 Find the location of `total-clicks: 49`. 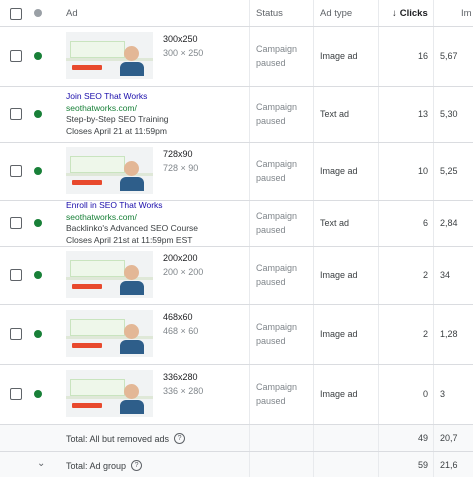

total-clicks: 49 is located at coordinates (422, 438).